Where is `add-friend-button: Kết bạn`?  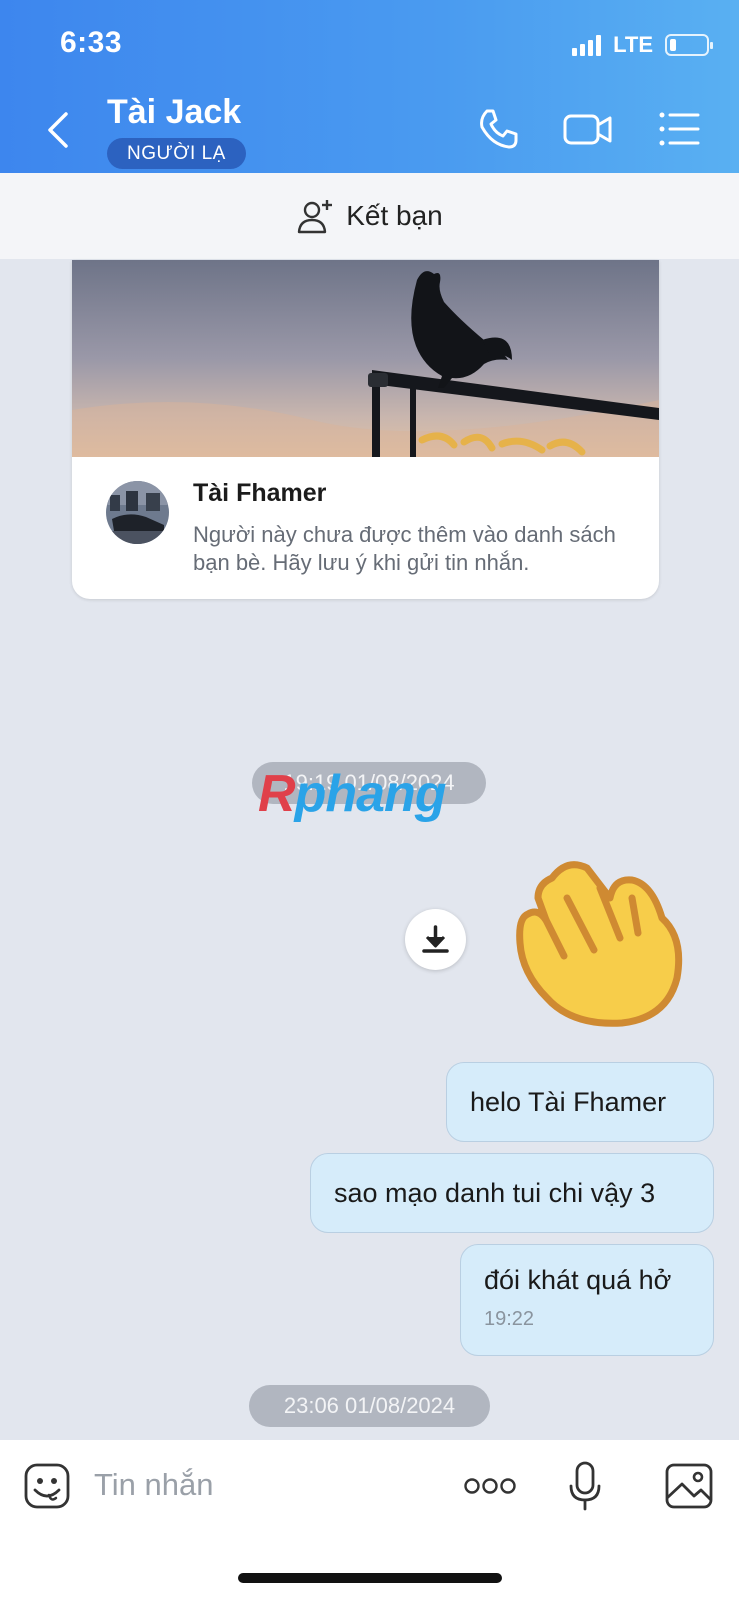 add-friend-button: Kết bạn is located at coordinates (369, 216).